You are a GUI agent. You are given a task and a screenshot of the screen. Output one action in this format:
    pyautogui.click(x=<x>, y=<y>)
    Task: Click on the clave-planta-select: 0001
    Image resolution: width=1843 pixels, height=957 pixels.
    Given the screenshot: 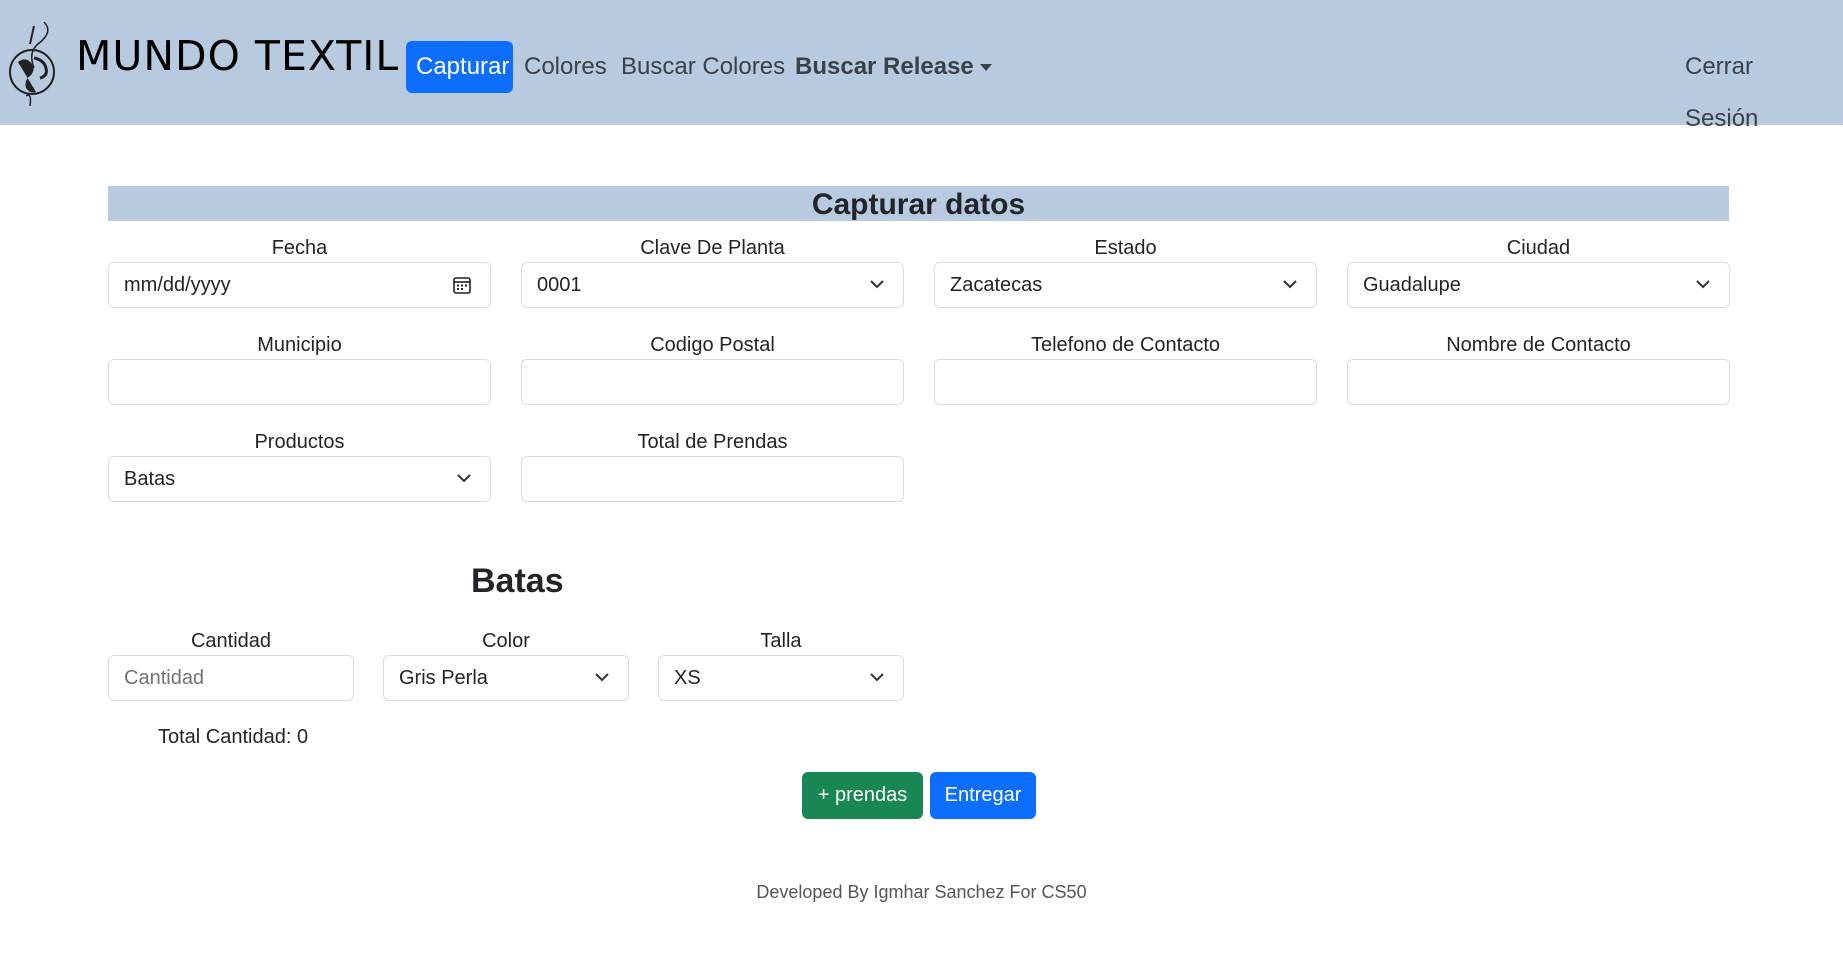 What is the action you would take?
    pyautogui.click(x=712, y=285)
    